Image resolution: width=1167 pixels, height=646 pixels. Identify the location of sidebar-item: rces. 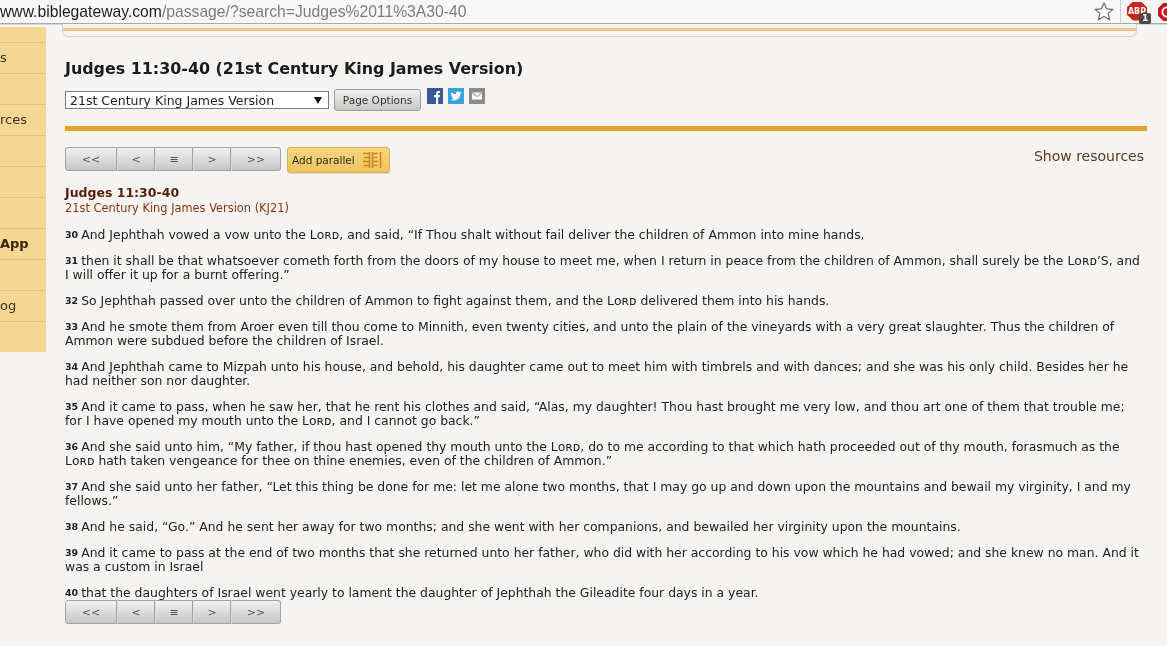
(13, 120).